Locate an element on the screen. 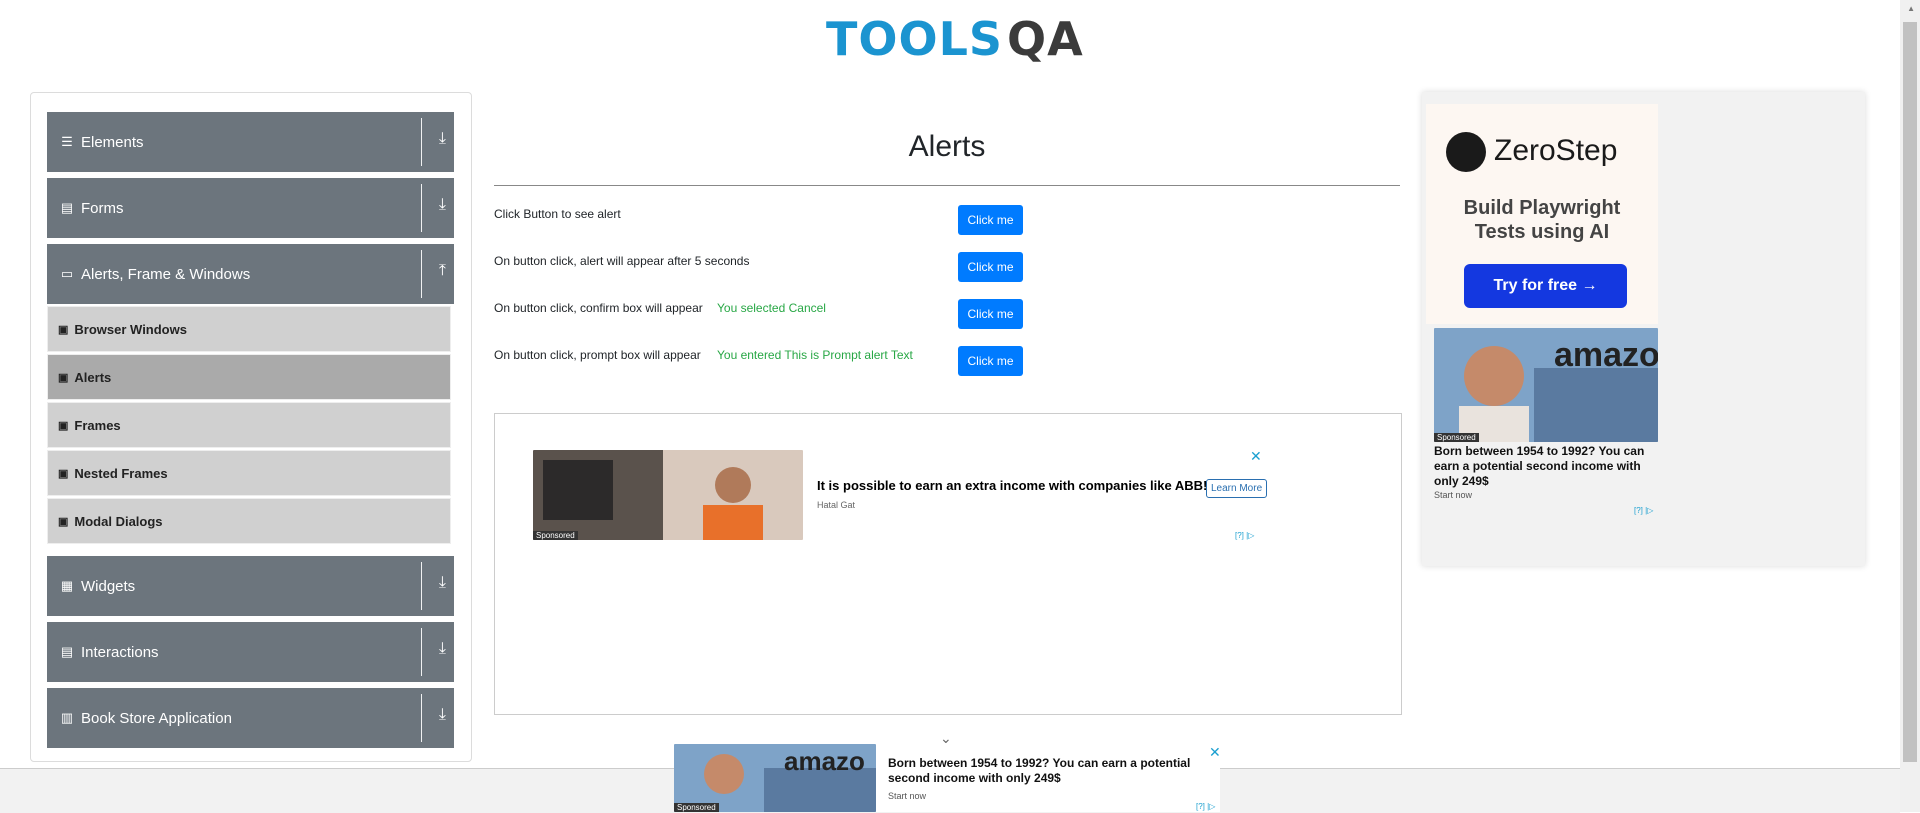 Image resolution: width=1920 pixels, height=813 pixels. vertical-scrollbar: ▲ is located at coordinates (1910, 406).